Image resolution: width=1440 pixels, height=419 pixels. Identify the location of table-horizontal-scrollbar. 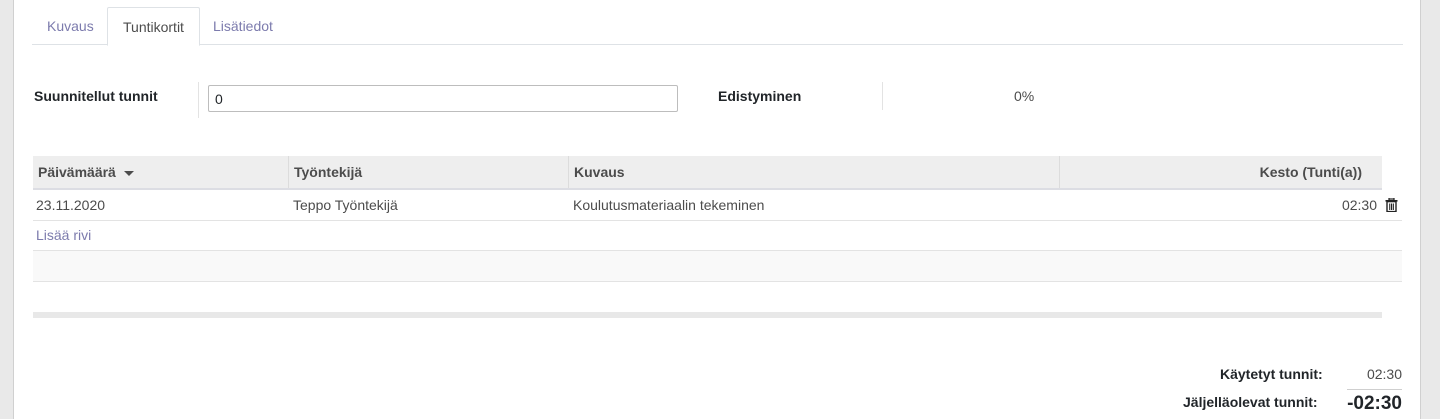
(707, 315).